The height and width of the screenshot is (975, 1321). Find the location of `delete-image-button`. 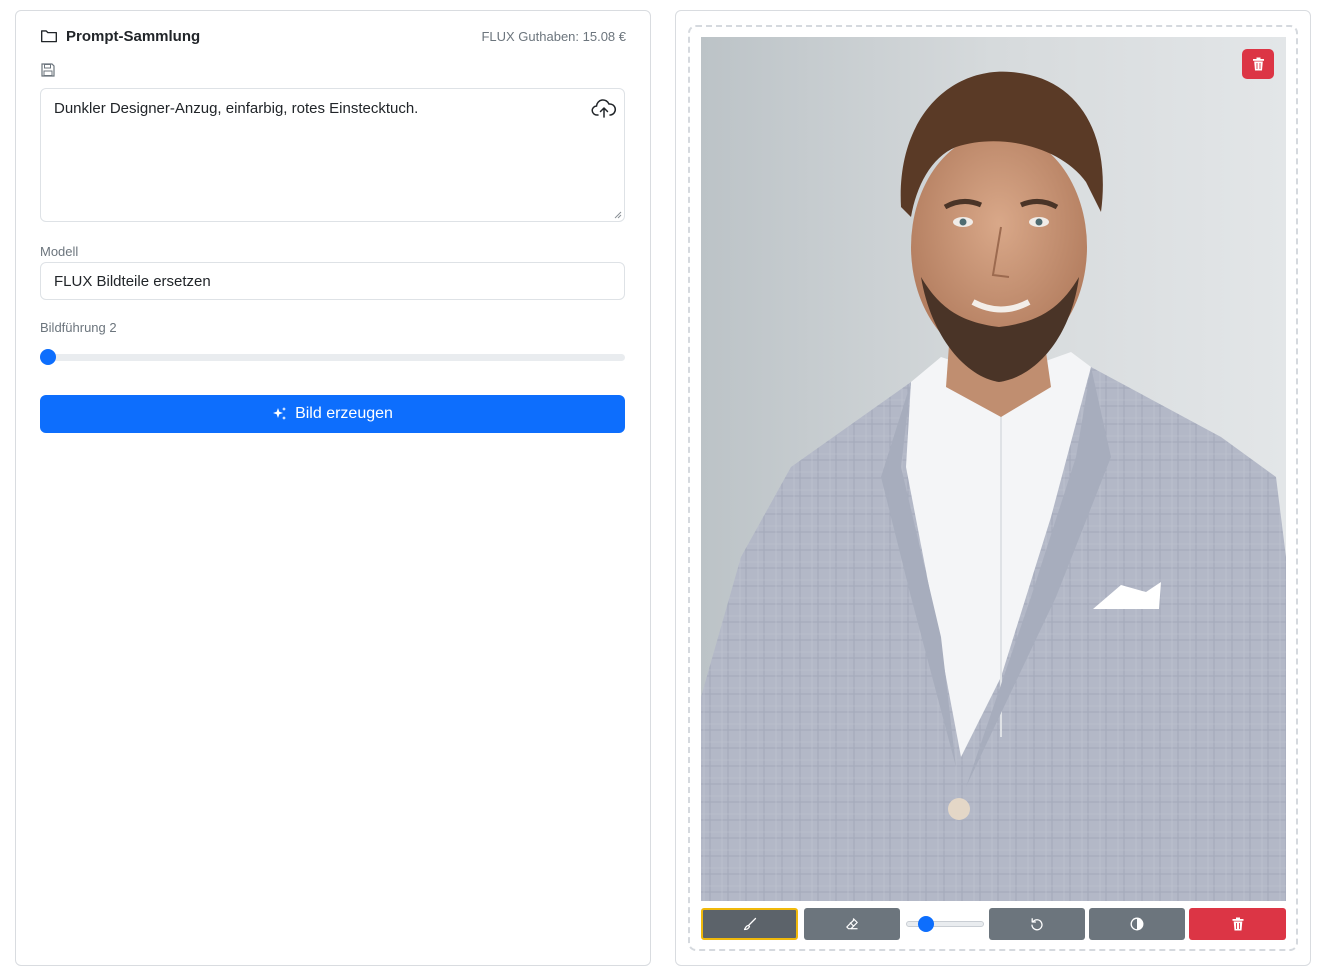

delete-image-button is located at coordinates (1258, 64).